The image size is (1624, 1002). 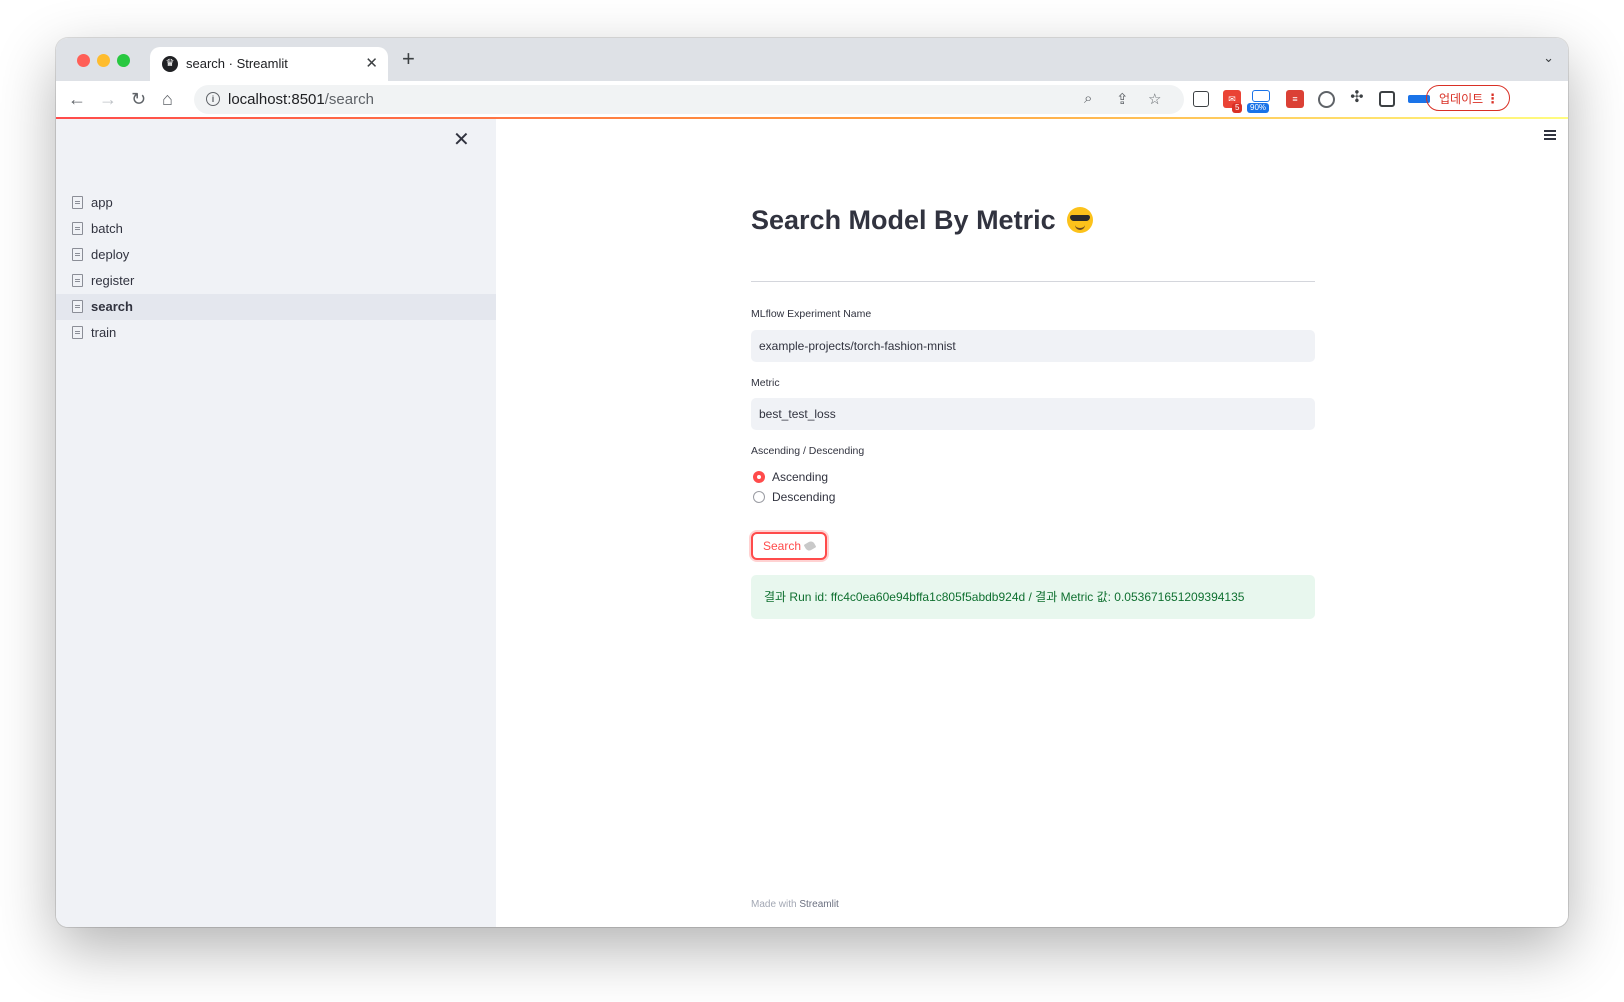 What do you see at coordinates (903, 220) in the screenshot?
I see `page-title-text: Search Model By Metric` at bounding box center [903, 220].